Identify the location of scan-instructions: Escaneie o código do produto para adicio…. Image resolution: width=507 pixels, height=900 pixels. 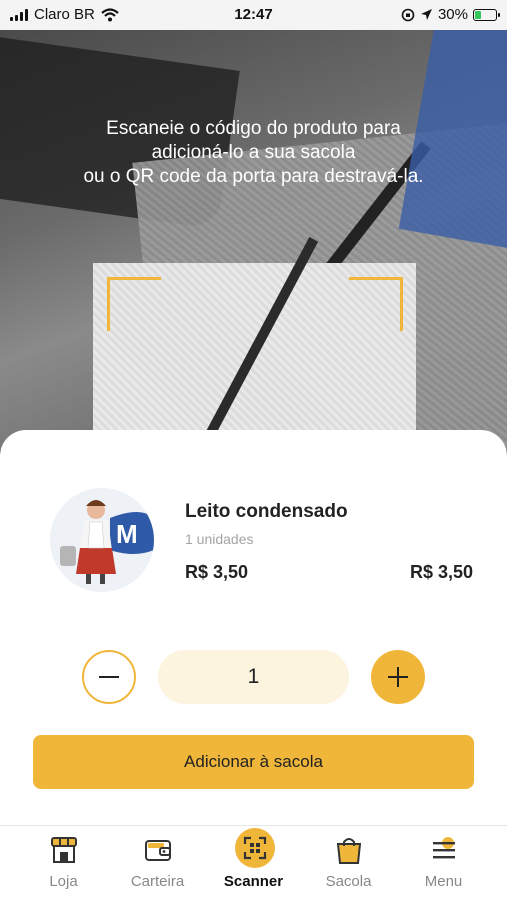
(253, 152).